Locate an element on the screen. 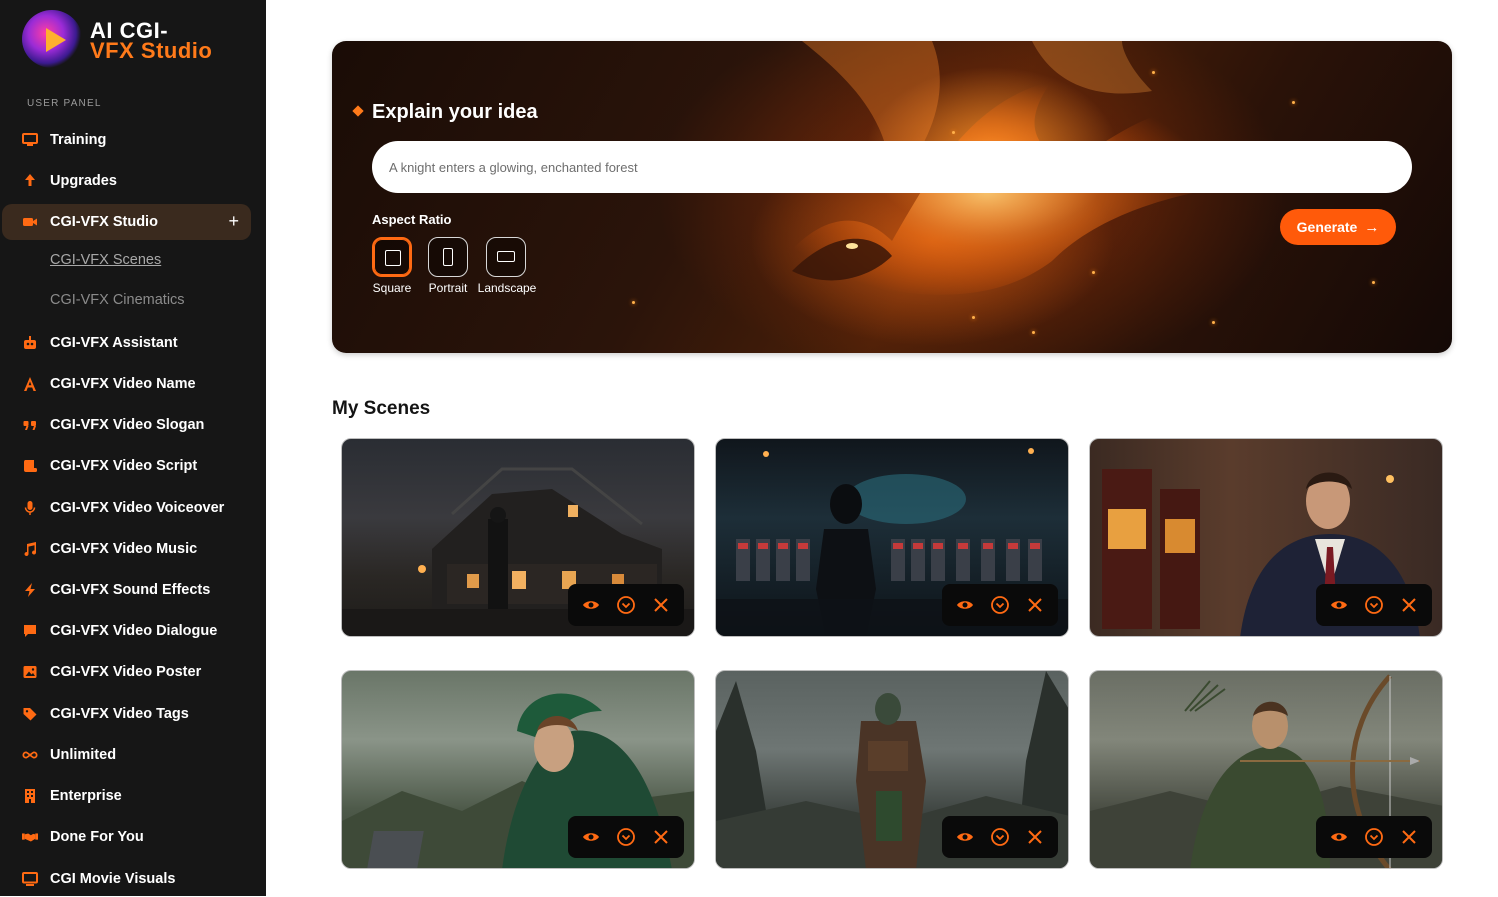  aspect-square-button is located at coordinates (392, 257).